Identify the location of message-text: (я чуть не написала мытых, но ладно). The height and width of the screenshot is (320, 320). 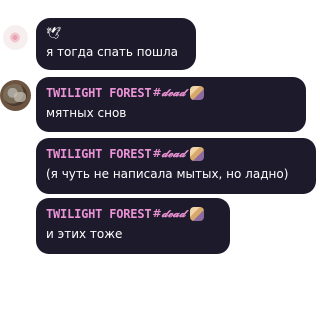
(167, 174).